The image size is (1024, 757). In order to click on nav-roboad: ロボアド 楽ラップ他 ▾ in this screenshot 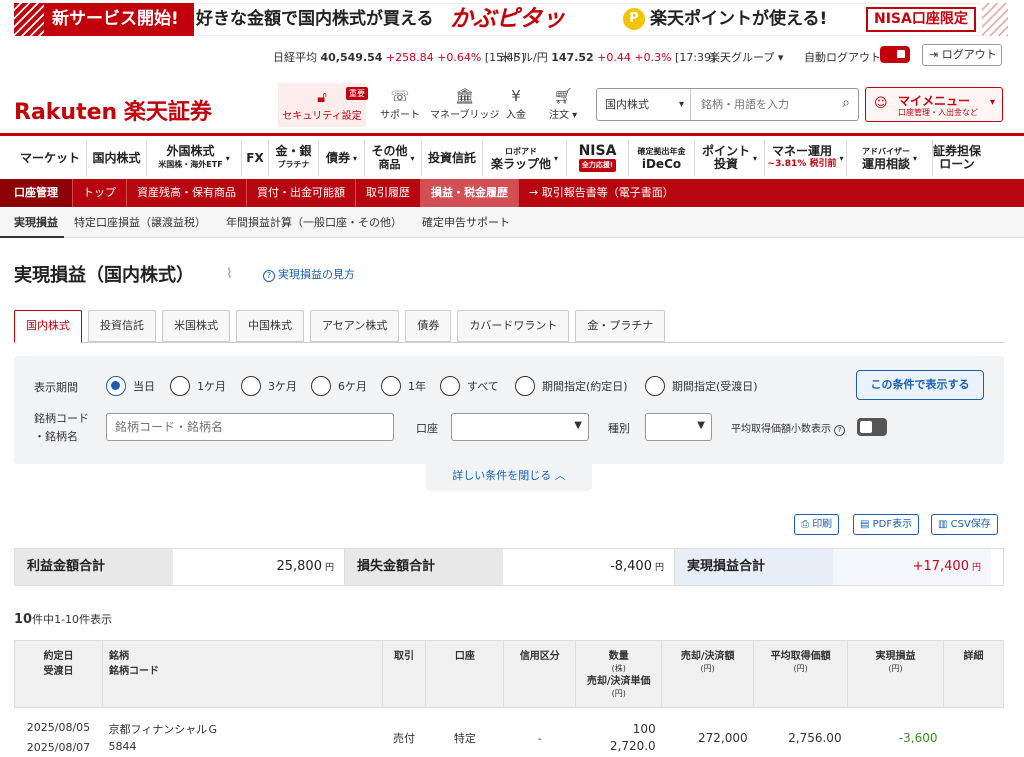, I will do `click(525, 158)`.